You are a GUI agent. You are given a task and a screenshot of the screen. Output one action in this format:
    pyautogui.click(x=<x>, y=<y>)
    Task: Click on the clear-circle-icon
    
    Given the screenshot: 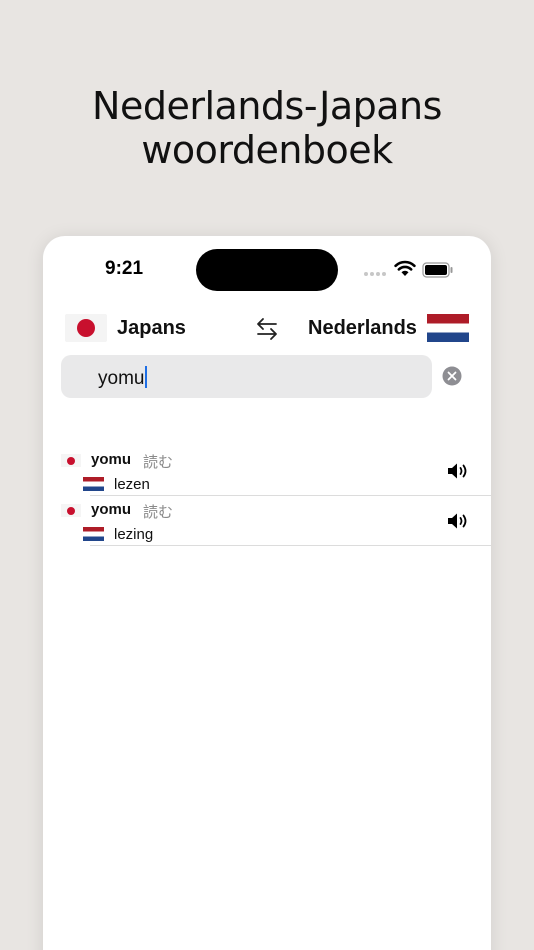 What is the action you would take?
    pyautogui.click(x=452, y=376)
    